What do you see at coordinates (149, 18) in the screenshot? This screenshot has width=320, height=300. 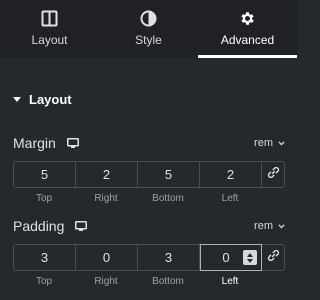 I see `half-circle-icon` at bounding box center [149, 18].